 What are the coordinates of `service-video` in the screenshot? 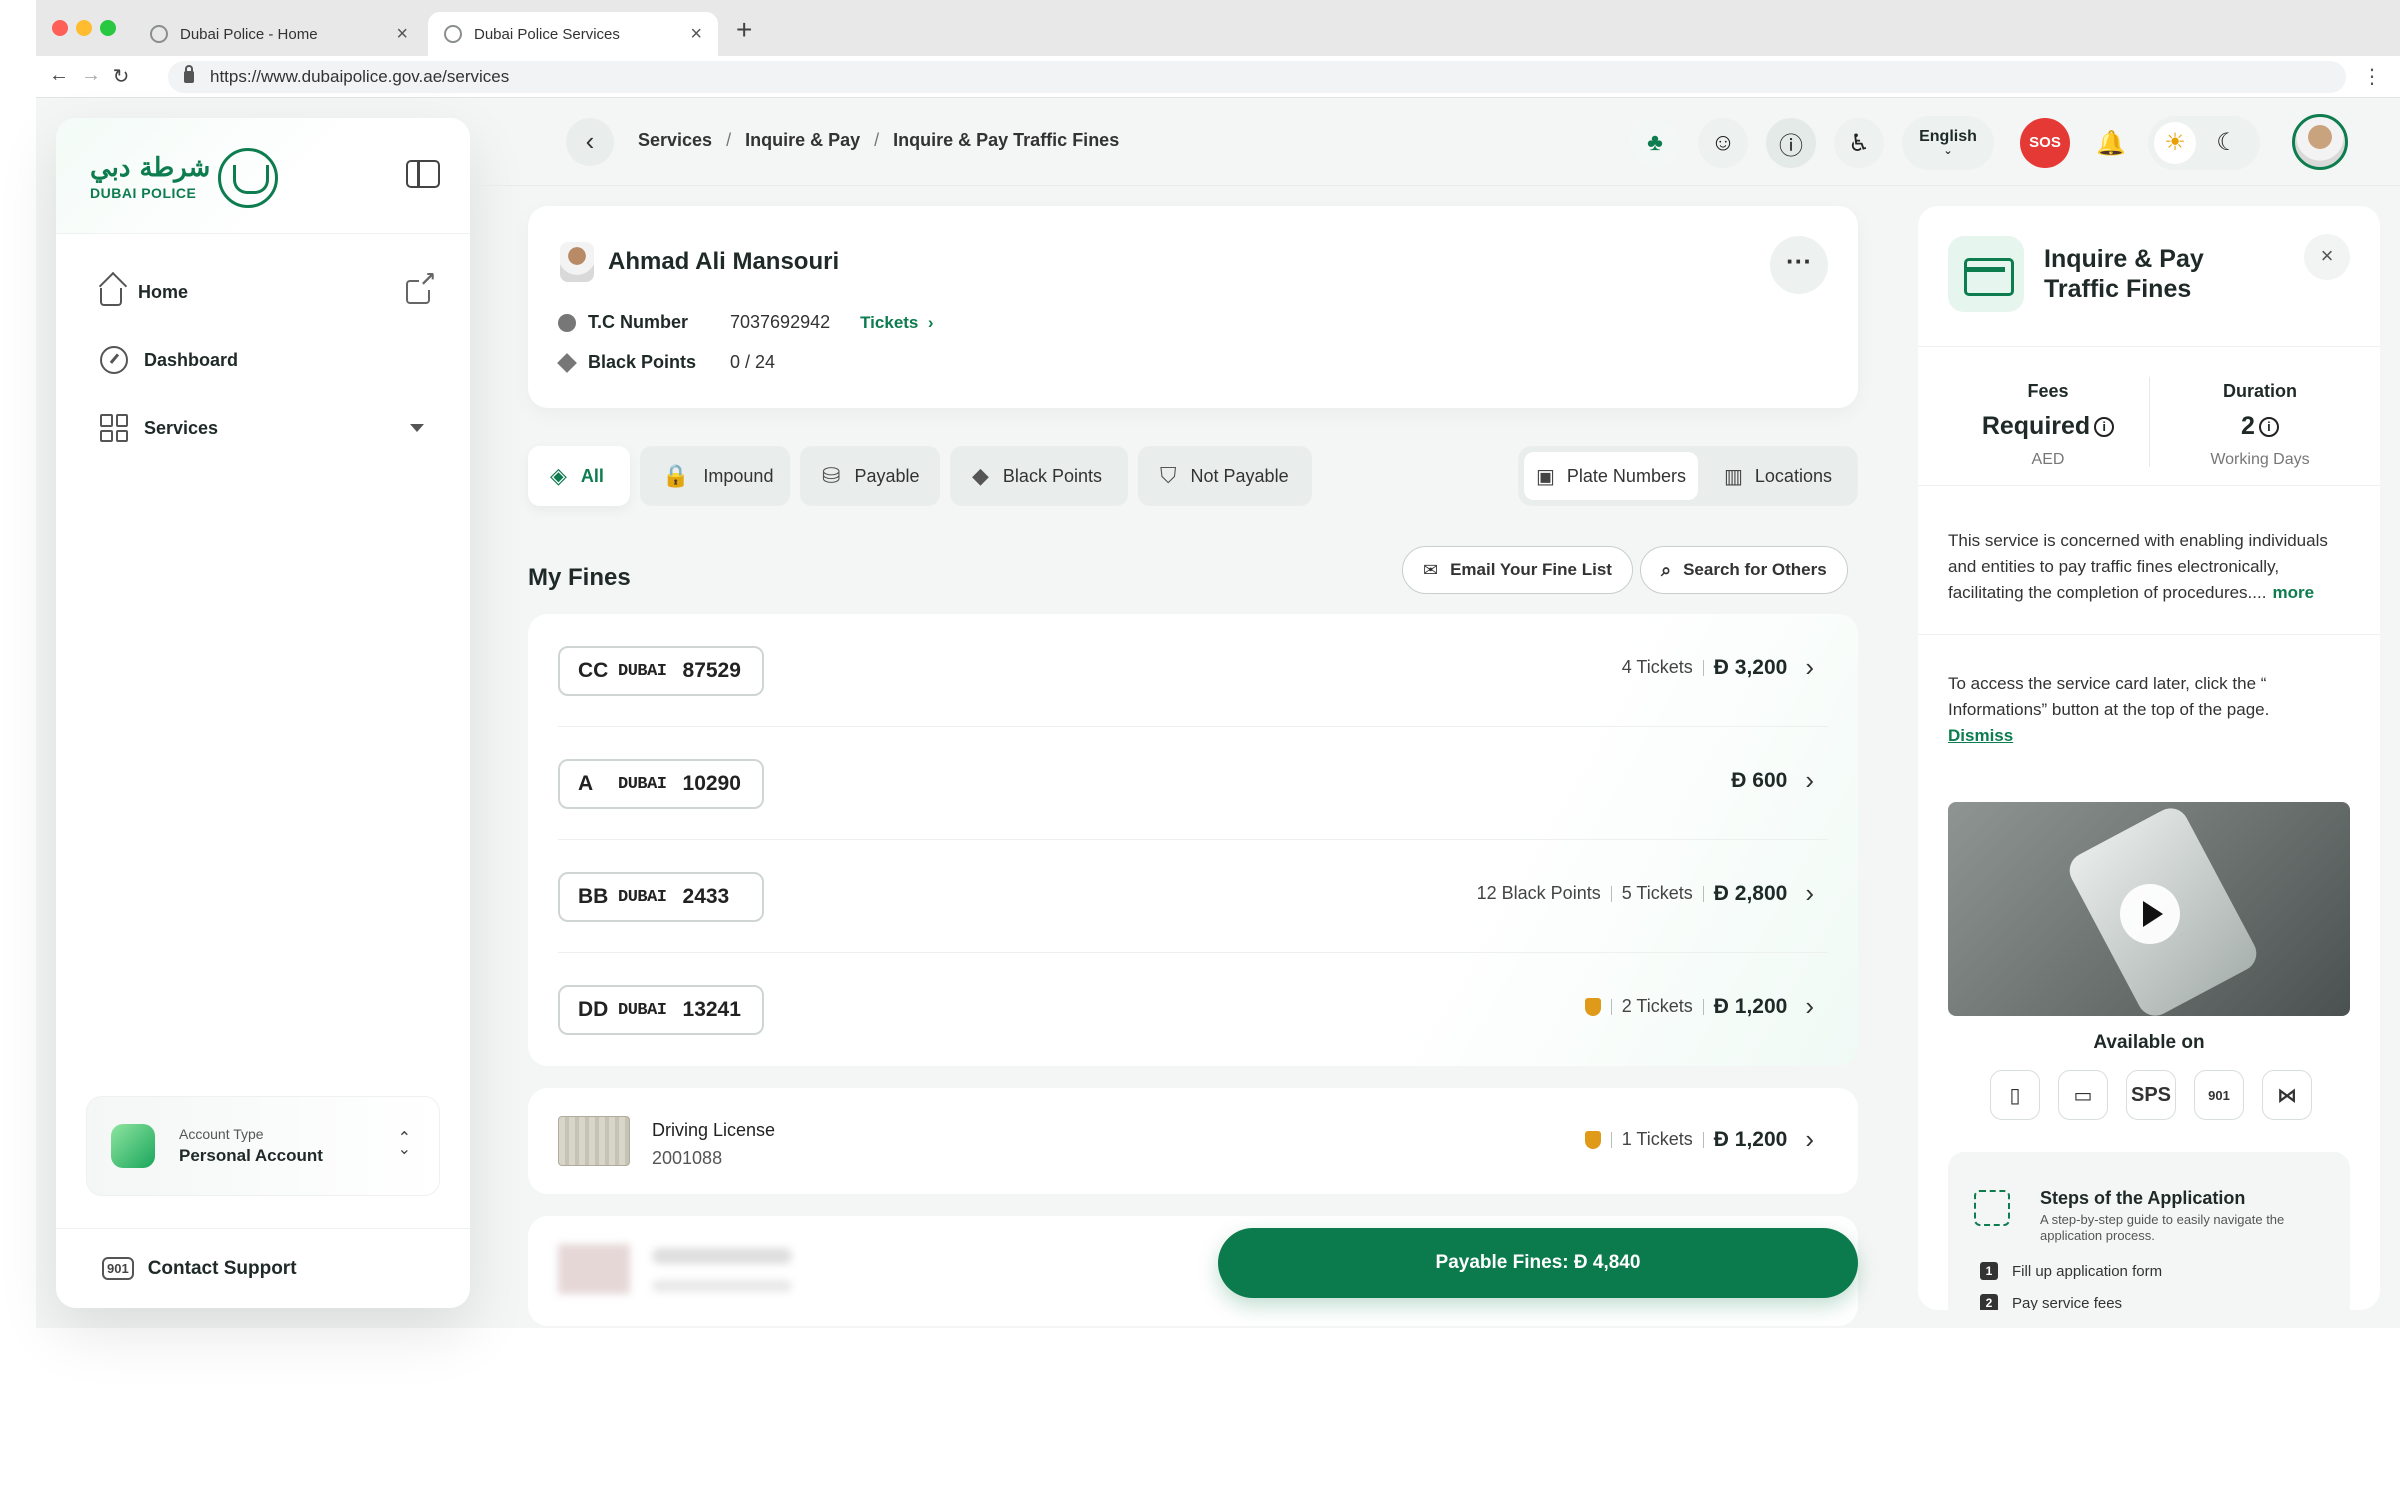 It's located at (2149, 909).